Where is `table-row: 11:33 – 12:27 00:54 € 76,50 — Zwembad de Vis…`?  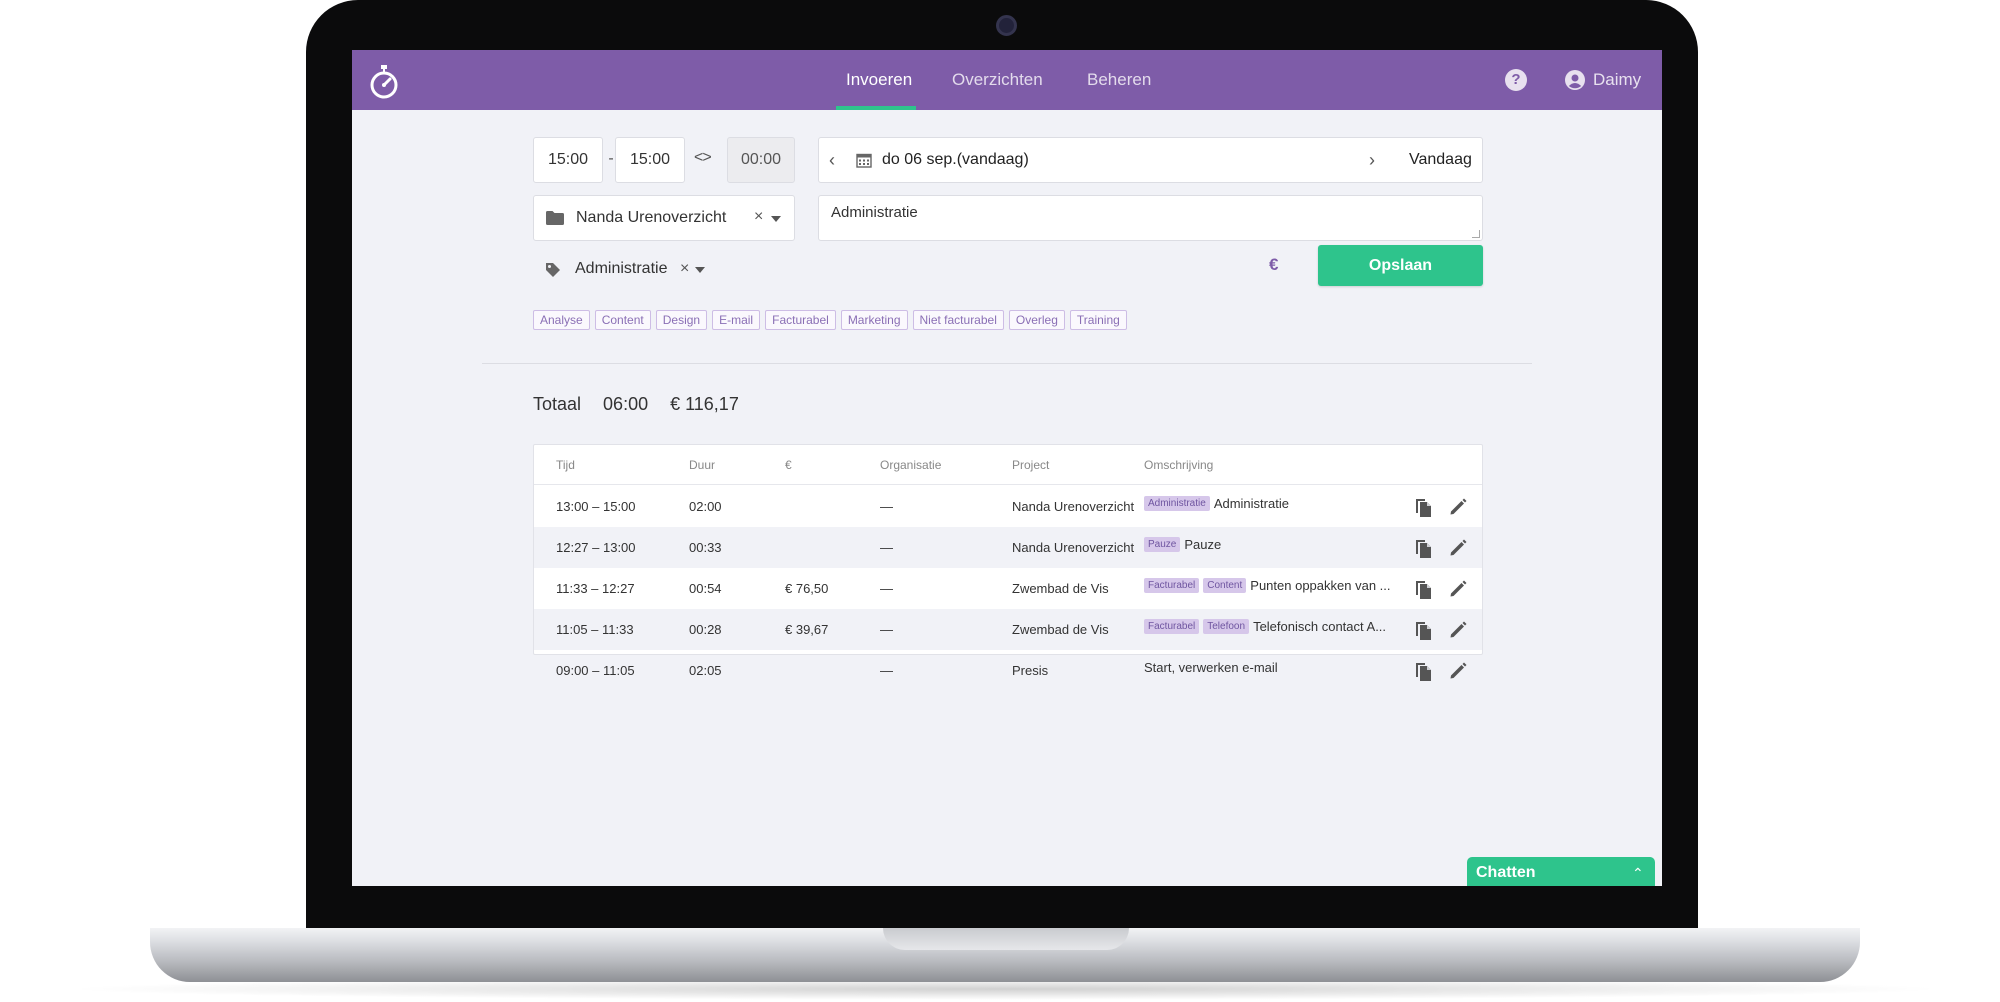 table-row: 11:33 – 12:27 00:54 € 76,50 — Zwembad de Vis… is located at coordinates (1008, 588).